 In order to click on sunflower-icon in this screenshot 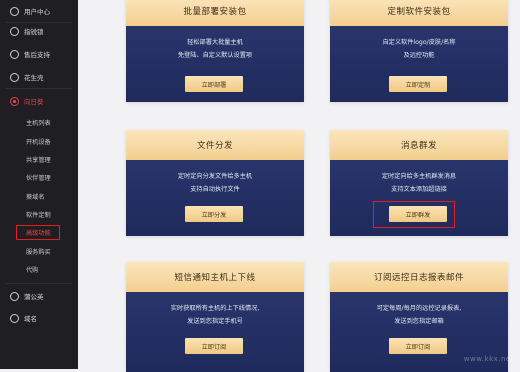, I will do `click(14, 101)`.